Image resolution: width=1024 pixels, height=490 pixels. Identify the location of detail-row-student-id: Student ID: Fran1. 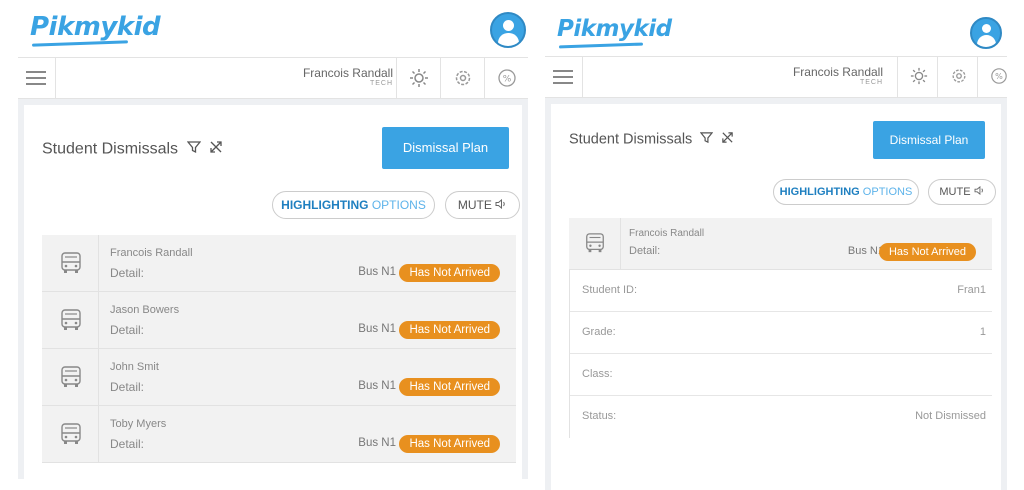
(781, 291).